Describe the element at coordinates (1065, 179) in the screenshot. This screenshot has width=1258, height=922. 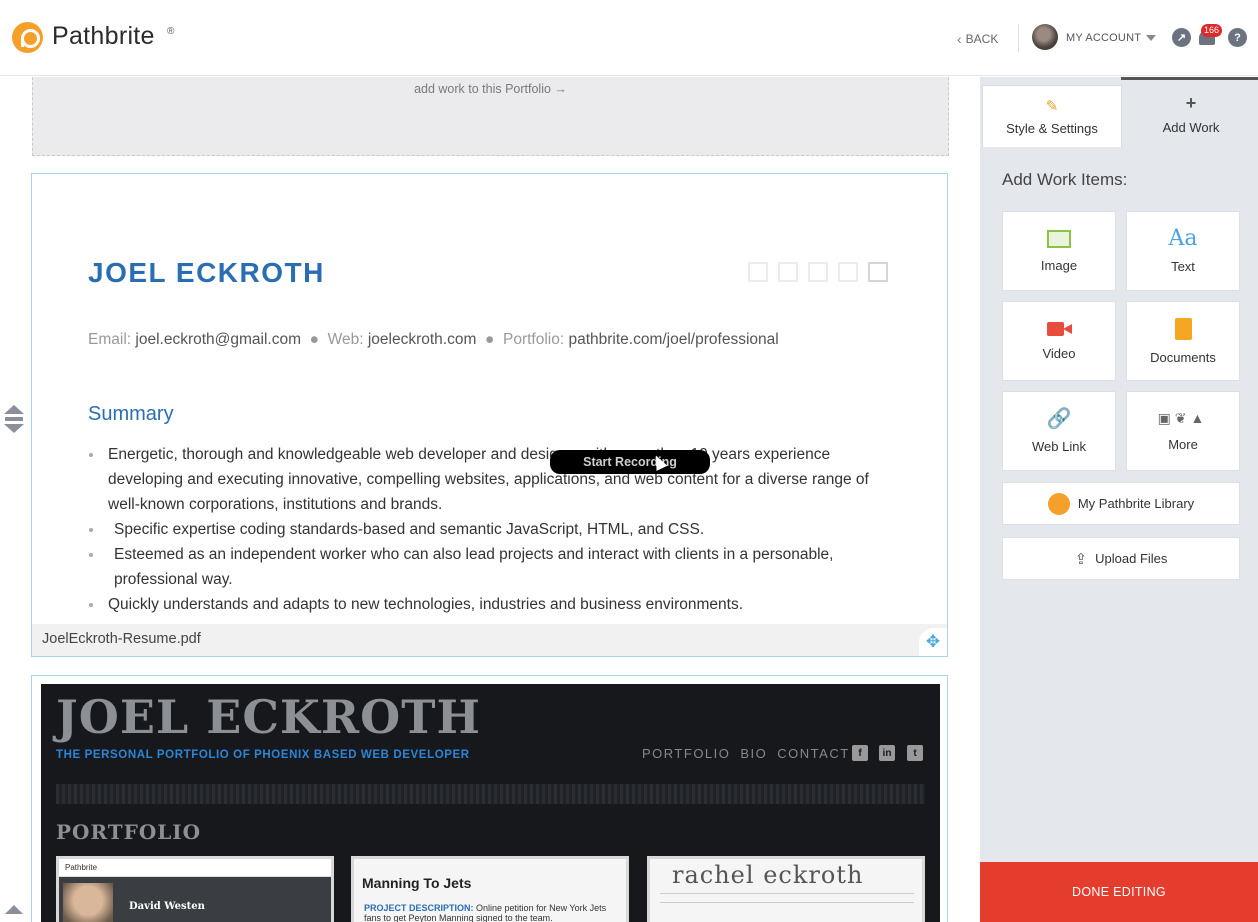
I see `add-work-heading: Add Work Items:` at that location.